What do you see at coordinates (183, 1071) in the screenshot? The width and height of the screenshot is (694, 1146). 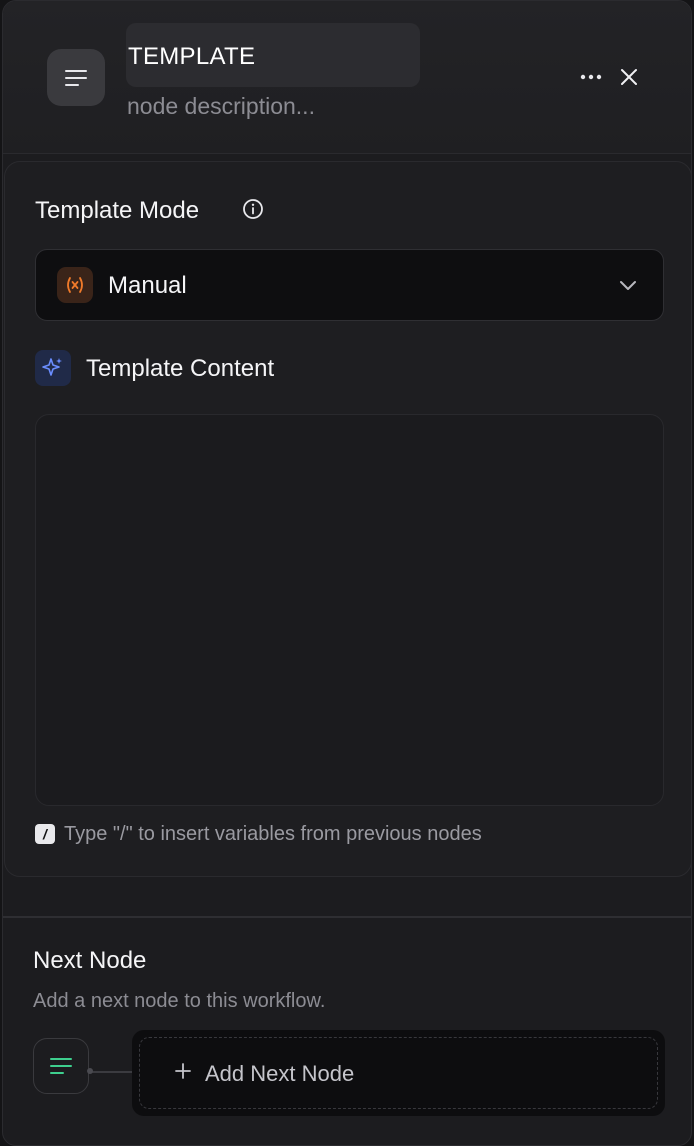 I see `plus-icon` at bounding box center [183, 1071].